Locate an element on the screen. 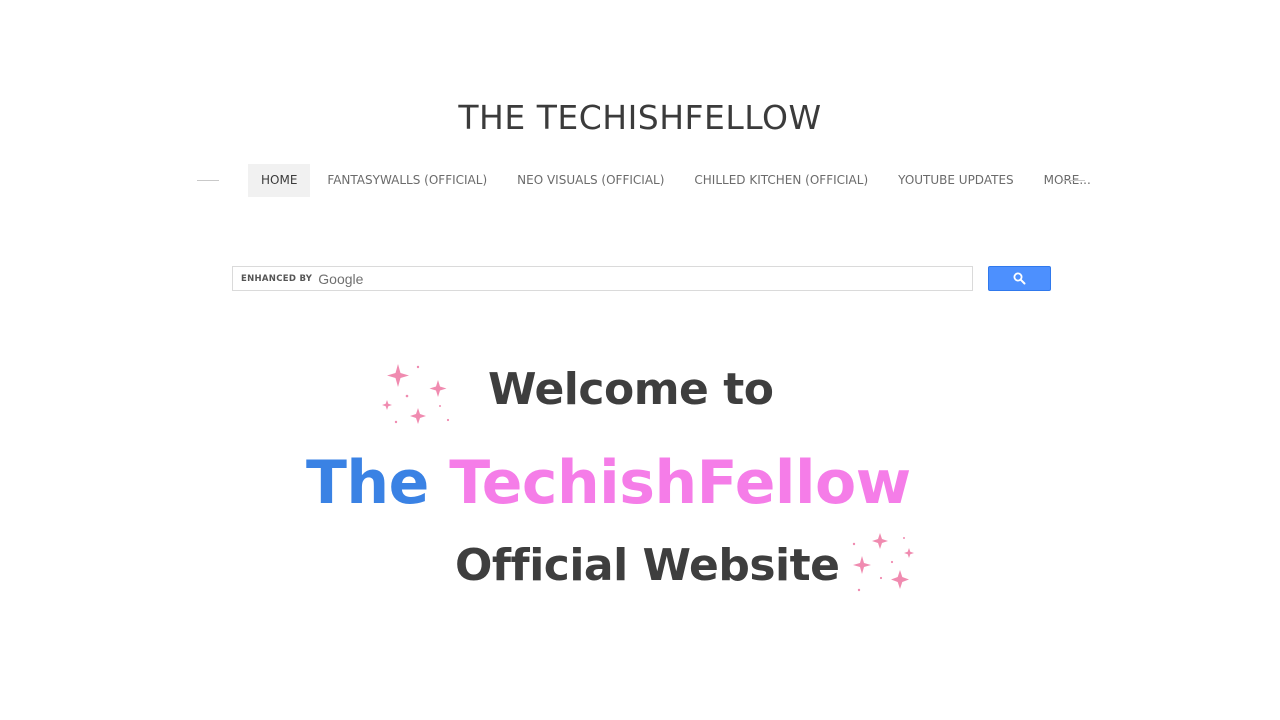  brand-the: The is located at coordinates (367, 483).